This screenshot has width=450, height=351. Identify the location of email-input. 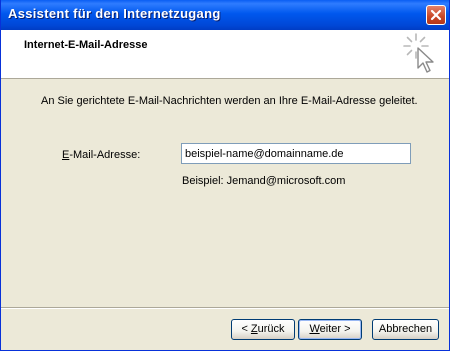
(296, 153).